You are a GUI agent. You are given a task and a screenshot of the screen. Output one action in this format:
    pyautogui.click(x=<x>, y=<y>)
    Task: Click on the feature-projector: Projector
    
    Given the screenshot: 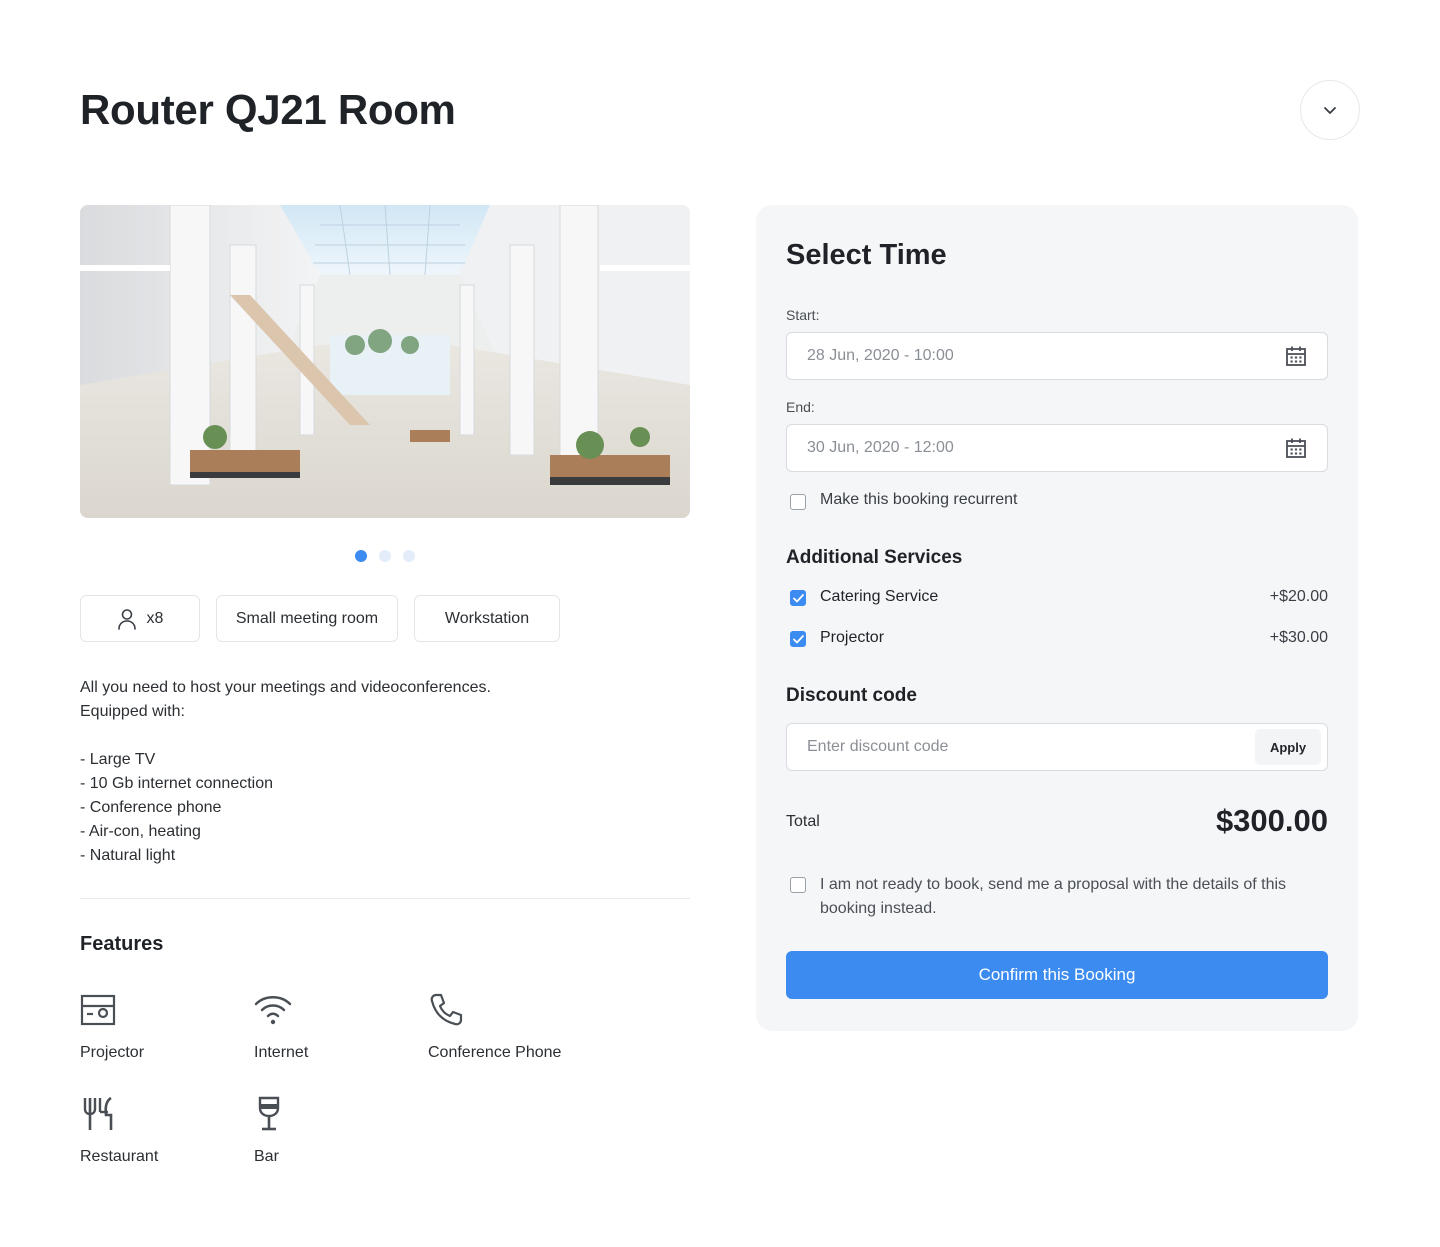 What is the action you would take?
    pyautogui.click(x=112, y=1026)
    